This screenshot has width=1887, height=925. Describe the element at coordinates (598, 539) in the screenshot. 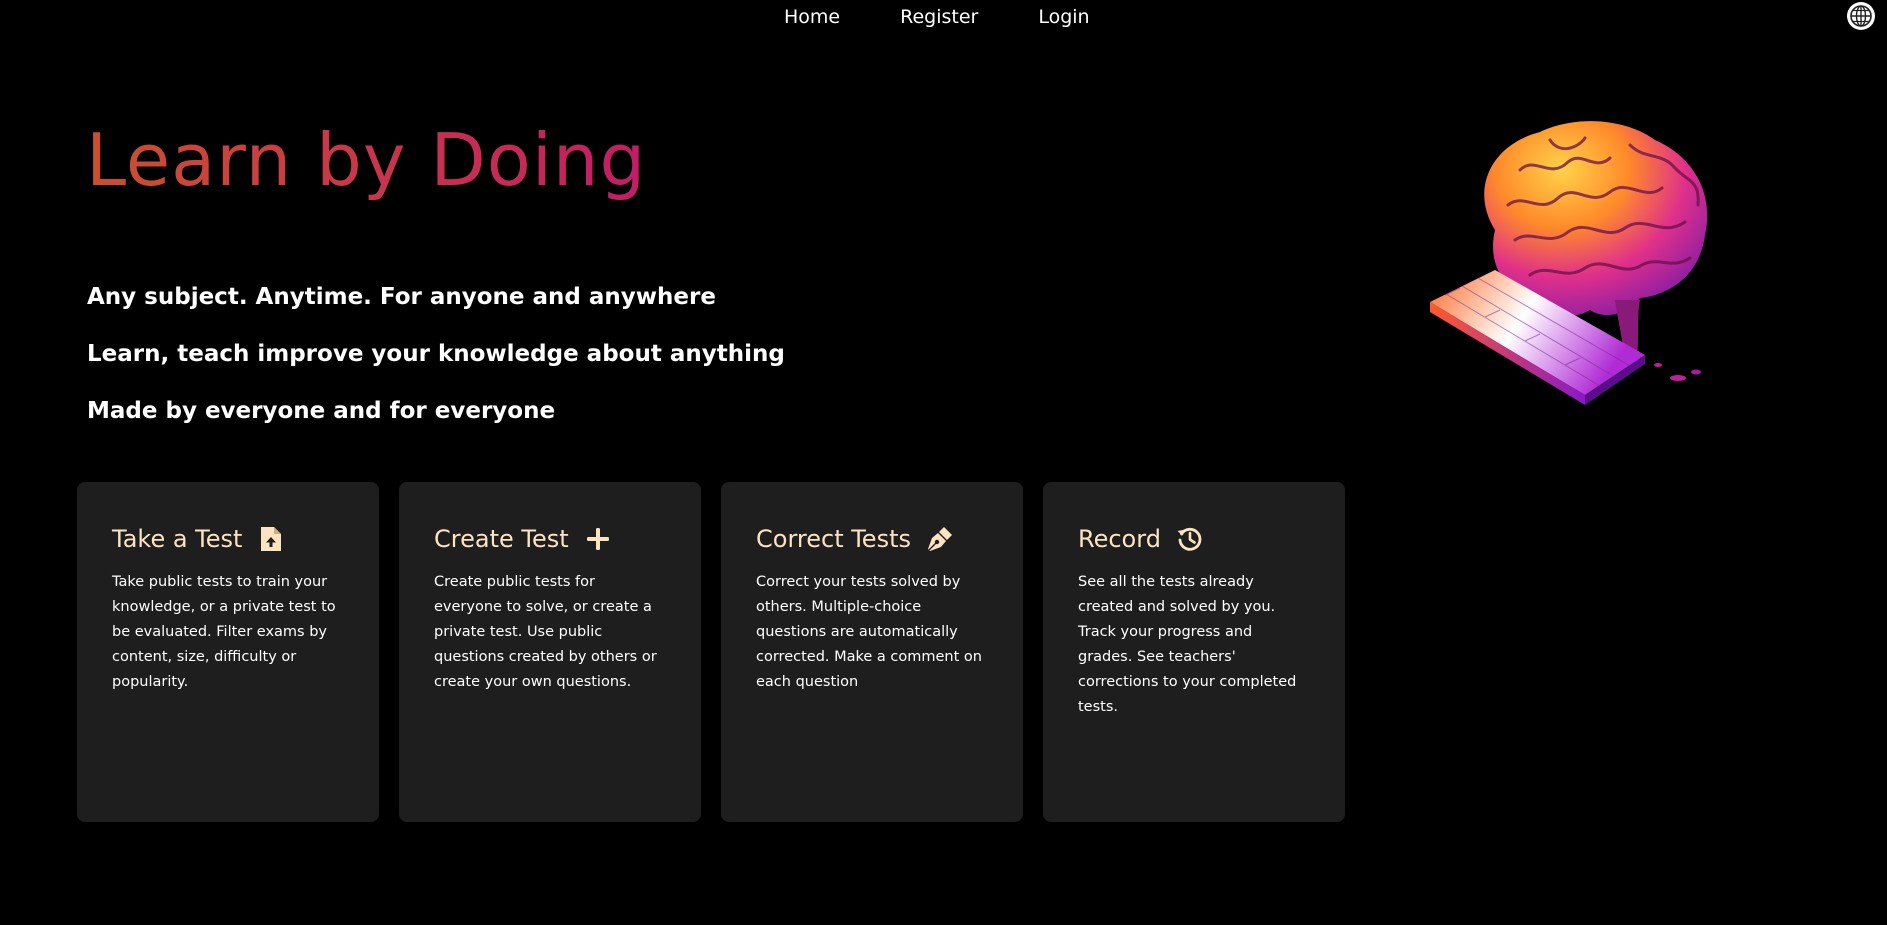

I see `plus-icon` at that location.